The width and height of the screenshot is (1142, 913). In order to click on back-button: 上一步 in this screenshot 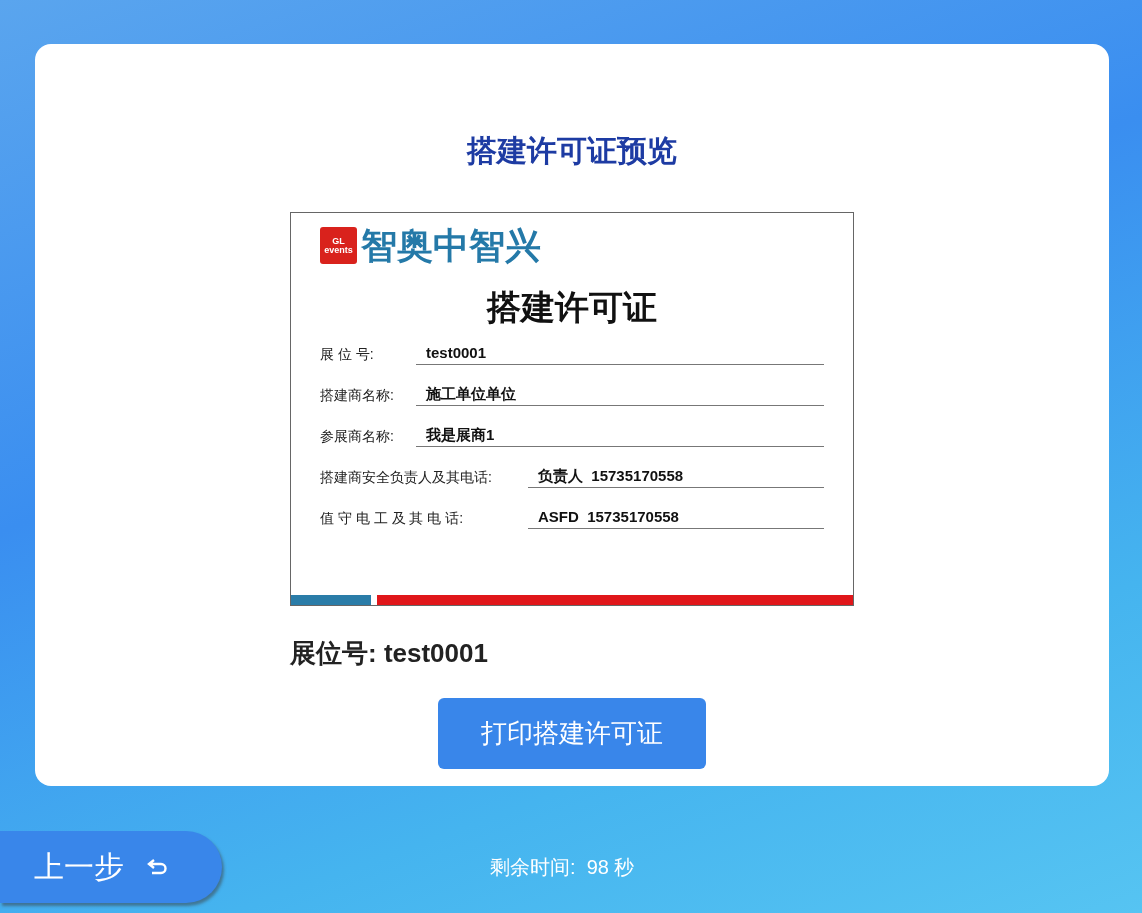, I will do `click(111, 867)`.